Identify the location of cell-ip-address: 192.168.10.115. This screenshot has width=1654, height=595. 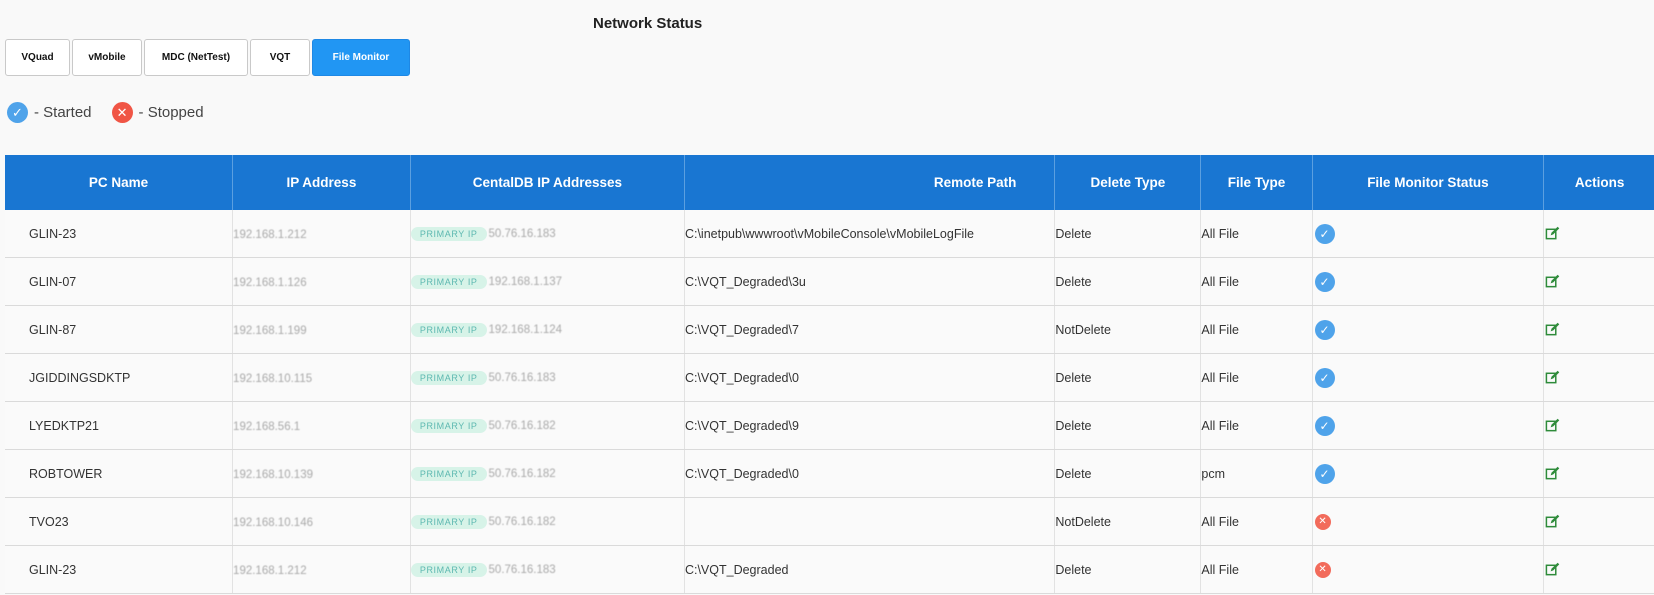
(321, 377).